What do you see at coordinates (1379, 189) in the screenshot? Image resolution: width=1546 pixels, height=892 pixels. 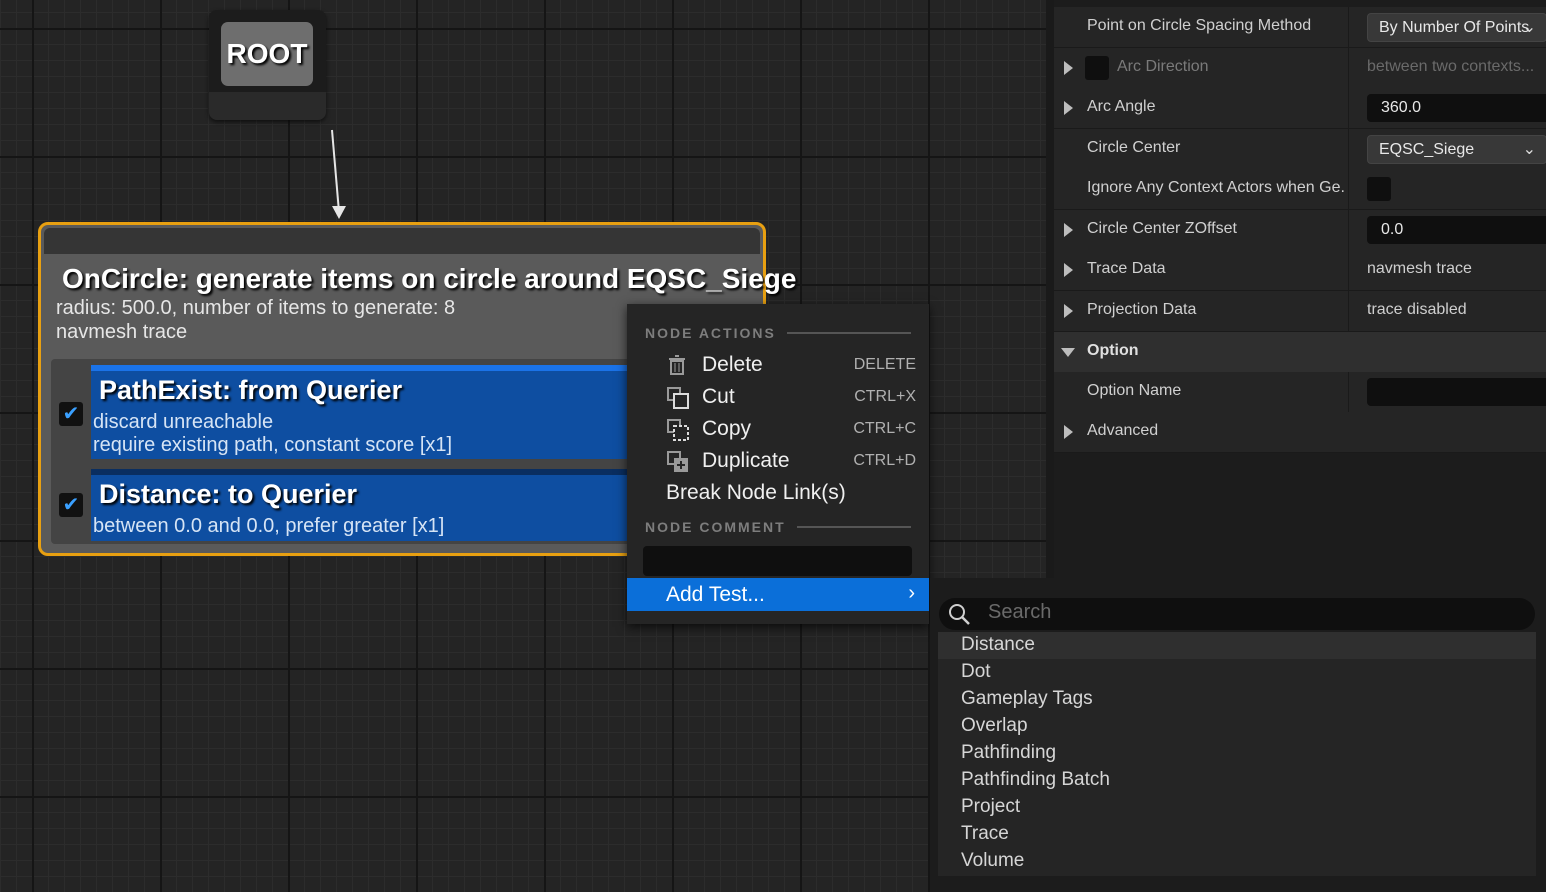 I see `ignore-context-checkbox` at bounding box center [1379, 189].